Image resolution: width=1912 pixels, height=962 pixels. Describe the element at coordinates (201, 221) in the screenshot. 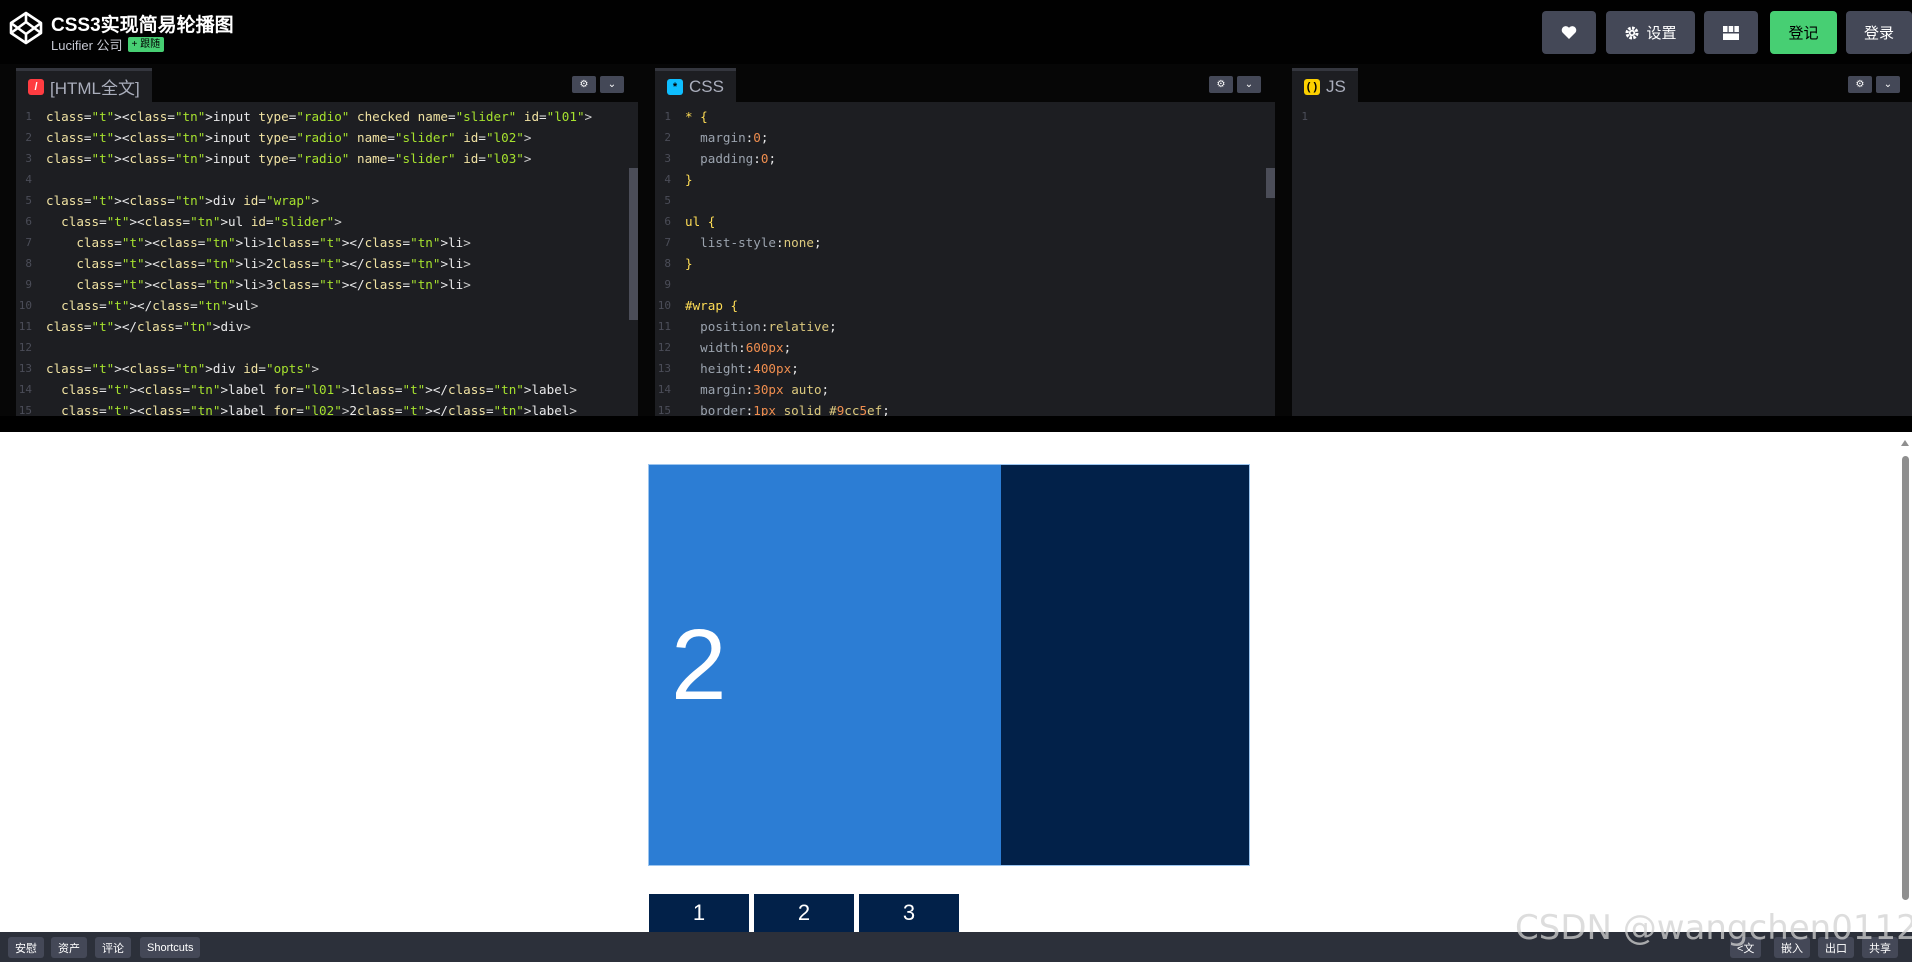

I see `code-text: class="t"><class="tn">ul id="slider">` at that location.